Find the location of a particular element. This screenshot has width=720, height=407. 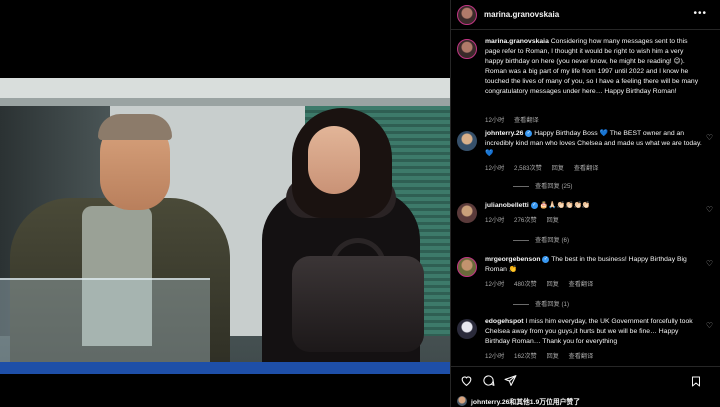

comment-meta: 12小时 162次赞 回复 查看翻译 is located at coordinates (543, 355).